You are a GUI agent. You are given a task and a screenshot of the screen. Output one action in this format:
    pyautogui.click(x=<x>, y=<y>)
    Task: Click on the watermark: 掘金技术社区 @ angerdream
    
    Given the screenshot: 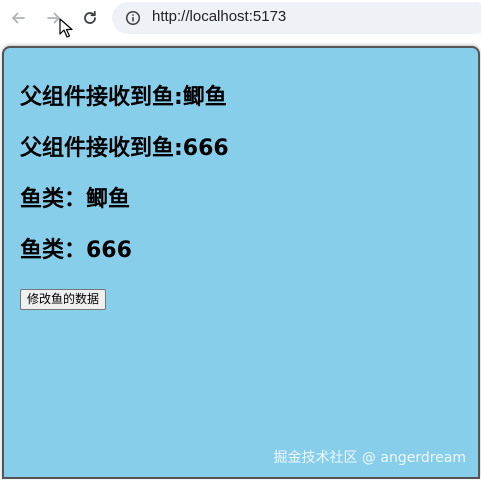 What is the action you would take?
    pyautogui.click(x=369, y=458)
    